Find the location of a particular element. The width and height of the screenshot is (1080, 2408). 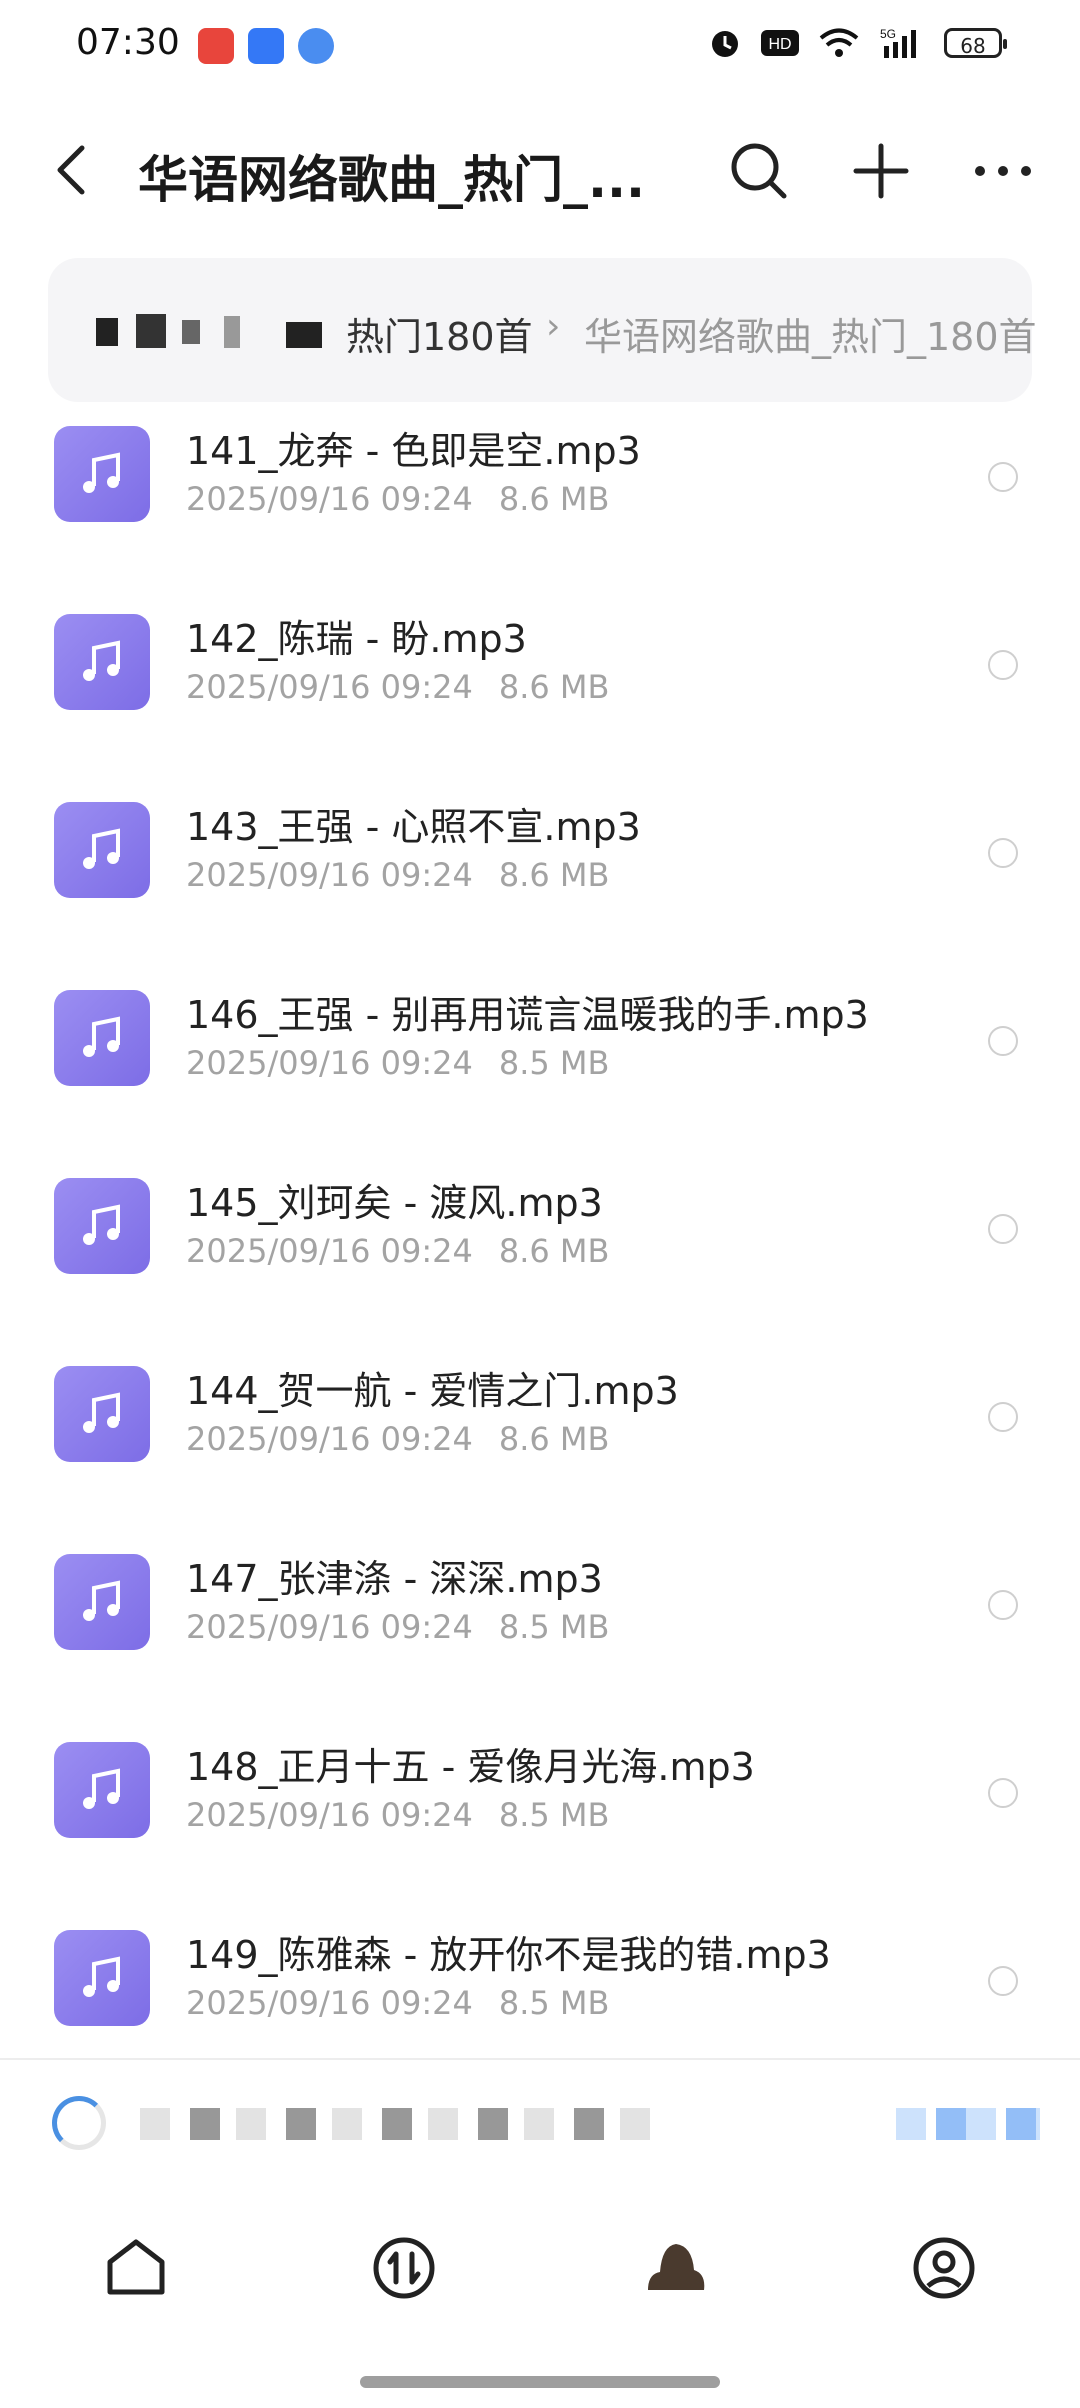

plus-icon is located at coordinates (881, 171).